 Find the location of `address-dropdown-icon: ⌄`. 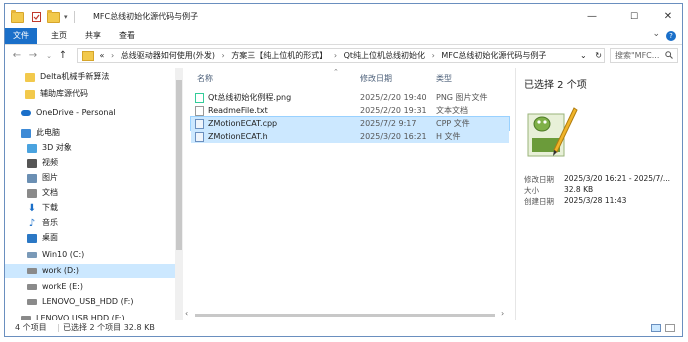

address-dropdown-icon: ⌄ is located at coordinates (583, 55).